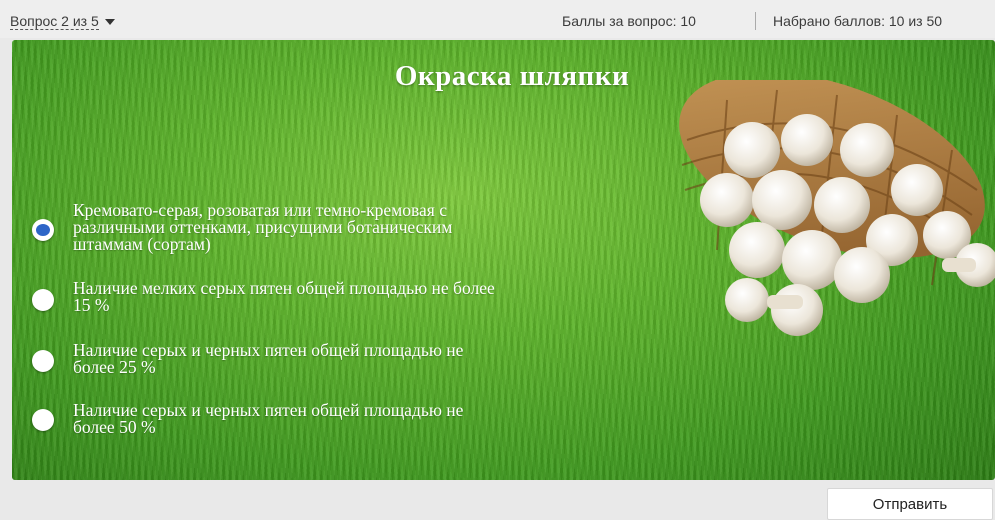 Image resolution: width=995 pixels, height=520 pixels. Describe the element at coordinates (43, 230) in the screenshot. I see `radio-button-selected` at that location.